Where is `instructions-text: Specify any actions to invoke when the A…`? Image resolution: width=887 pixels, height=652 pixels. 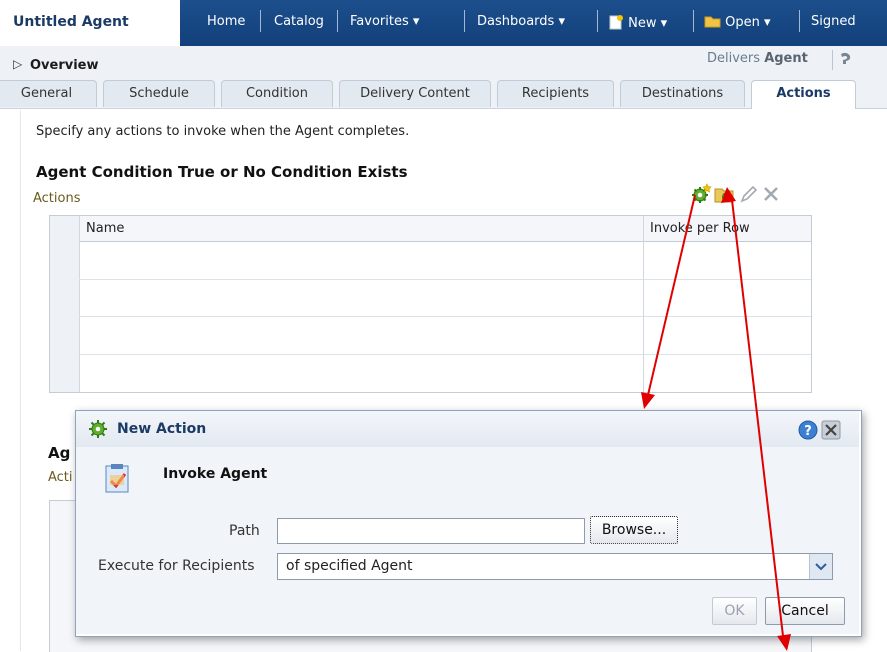 instructions-text: Specify any actions to invoke when the A… is located at coordinates (223, 131).